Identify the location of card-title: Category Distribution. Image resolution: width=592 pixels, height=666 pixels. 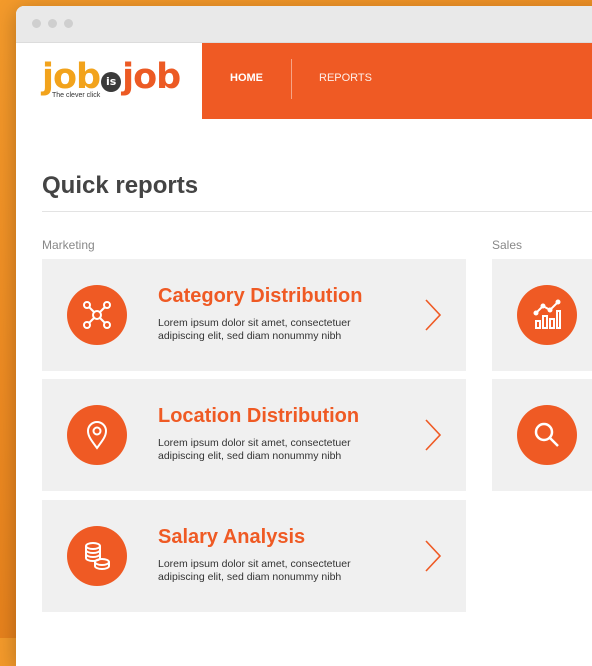
(260, 296).